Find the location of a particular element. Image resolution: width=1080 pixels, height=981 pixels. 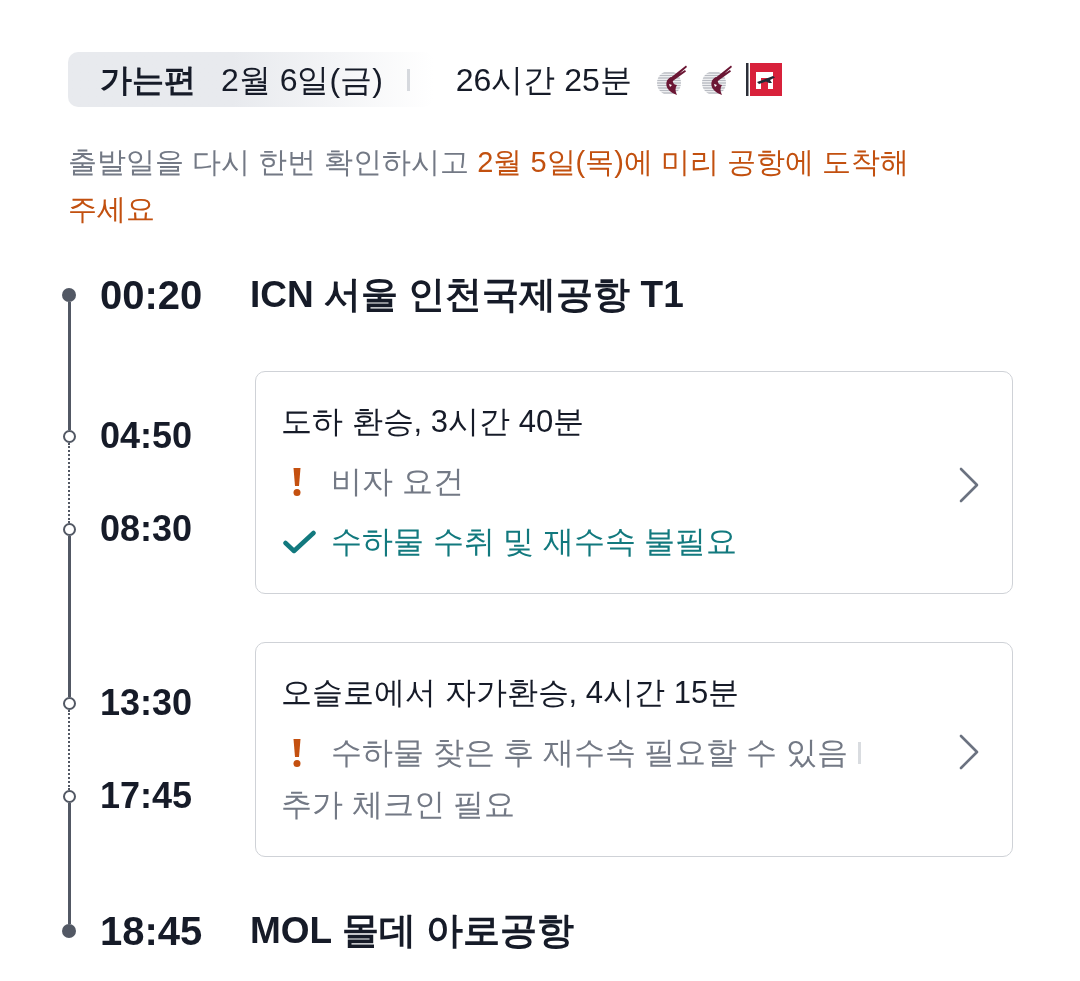

warning-text: 비자 요건 is located at coordinates (397, 481).